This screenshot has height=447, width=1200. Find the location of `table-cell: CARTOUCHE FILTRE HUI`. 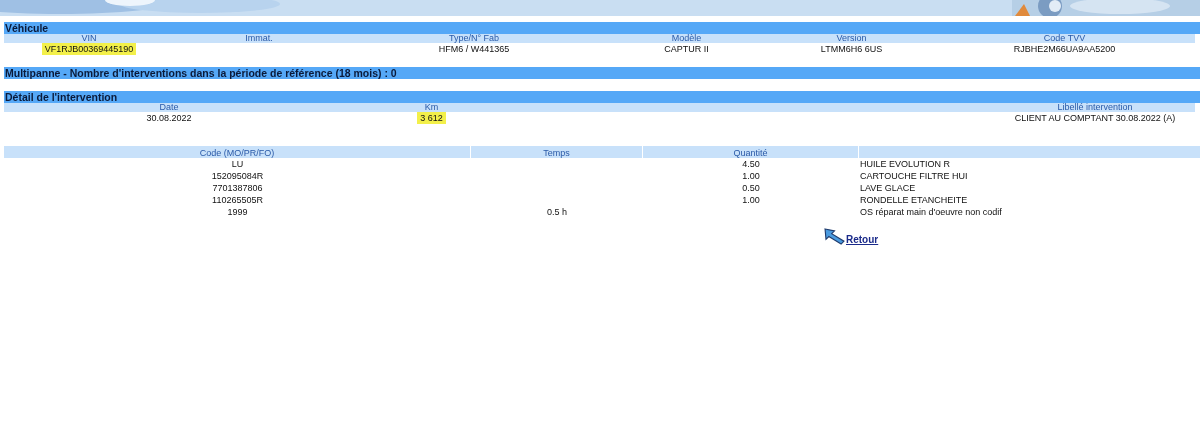

table-cell: CARTOUCHE FILTRE HUI is located at coordinates (914, 176).